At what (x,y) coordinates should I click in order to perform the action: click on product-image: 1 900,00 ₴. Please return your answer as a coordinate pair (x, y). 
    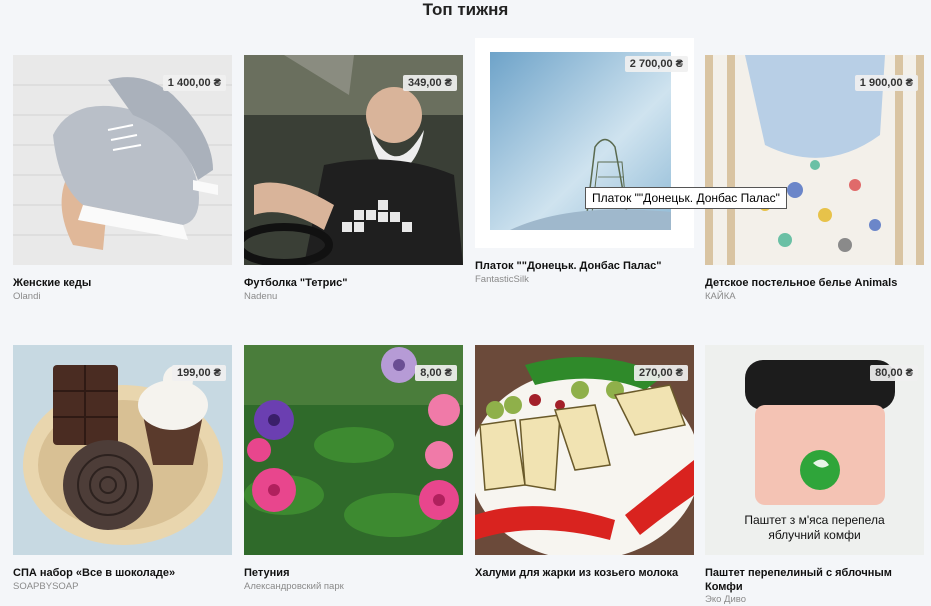
    Looking at the image, I should click on (814, 160).